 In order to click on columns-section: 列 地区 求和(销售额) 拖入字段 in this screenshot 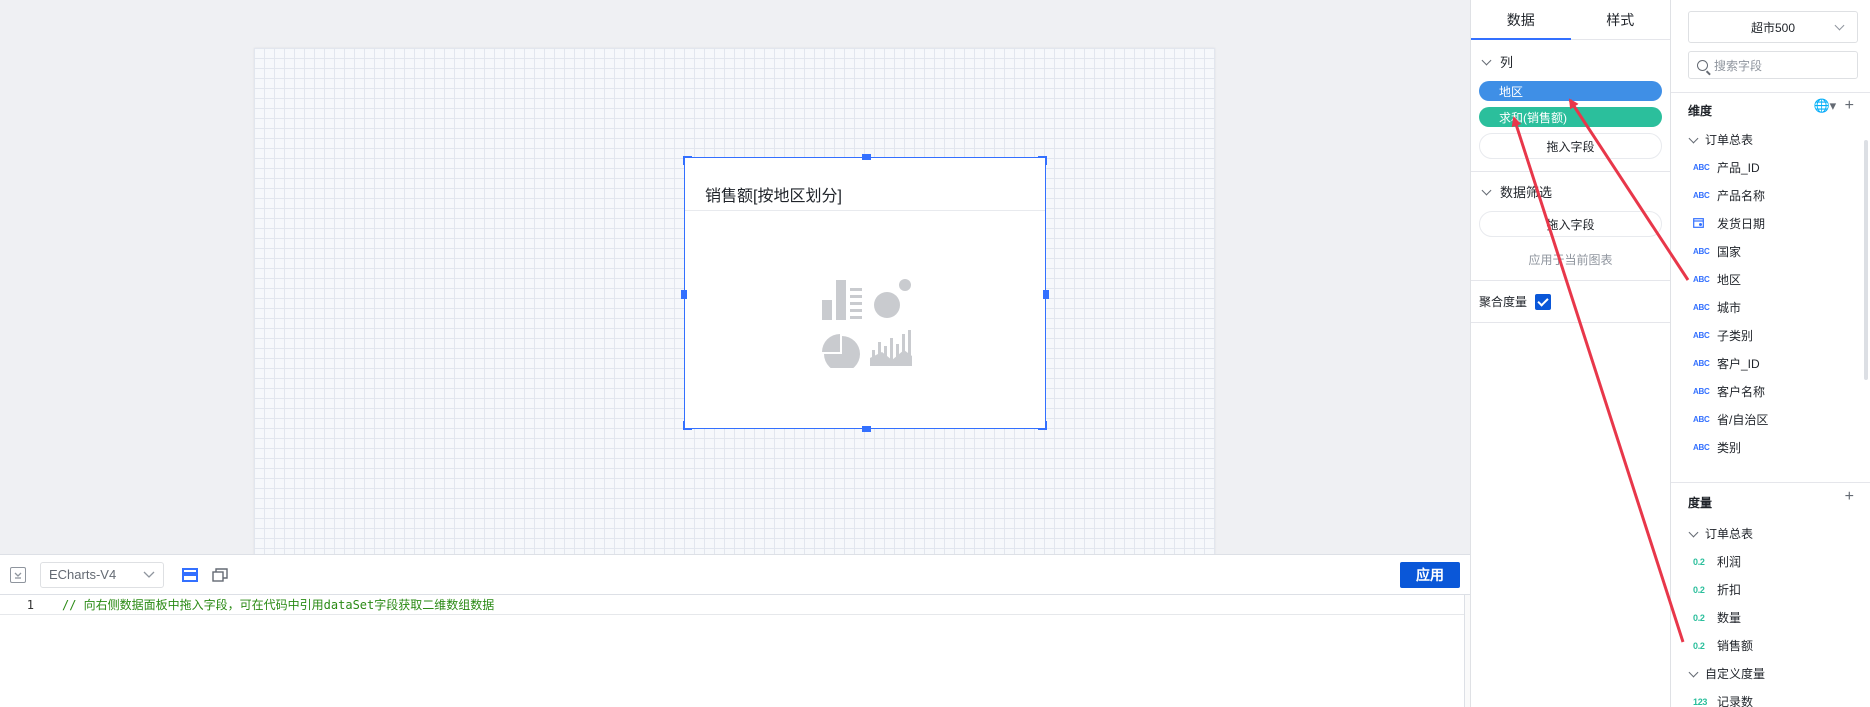, I will do `click(1570, 106)`.